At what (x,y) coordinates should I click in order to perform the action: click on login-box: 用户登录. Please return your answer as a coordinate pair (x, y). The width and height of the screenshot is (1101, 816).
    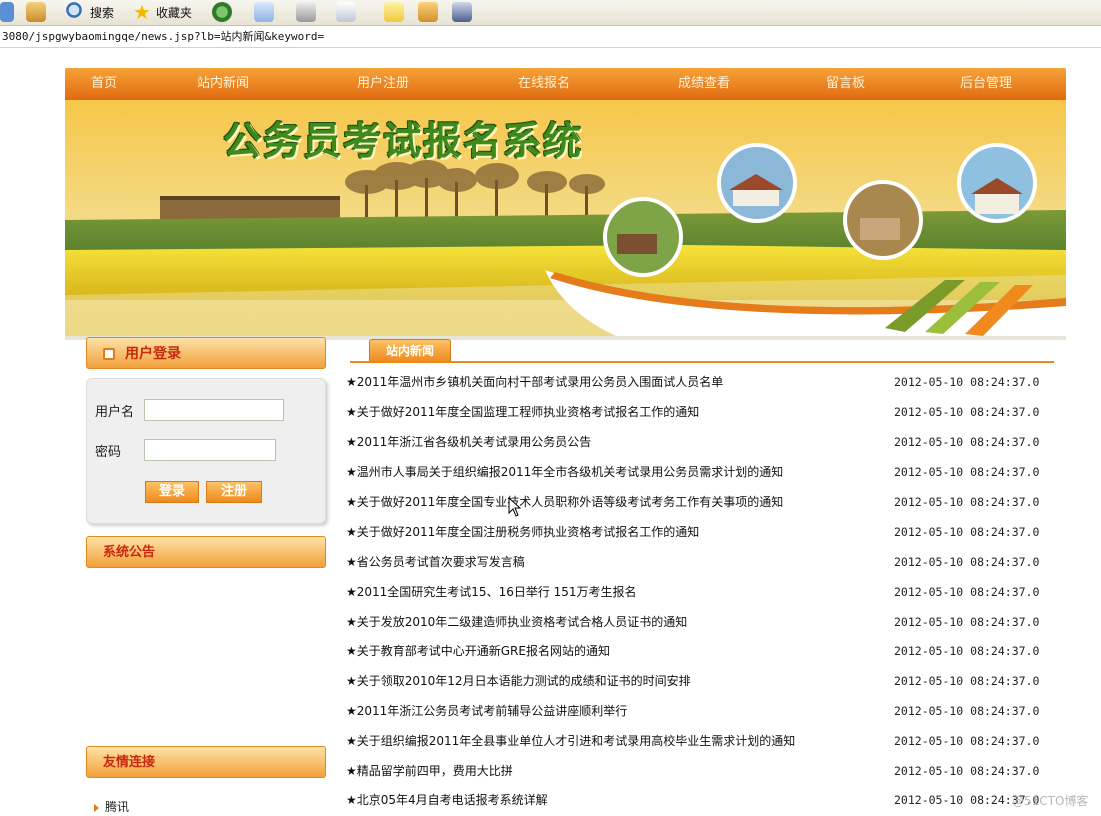
    Looking at the image, I should click on (206, 353).